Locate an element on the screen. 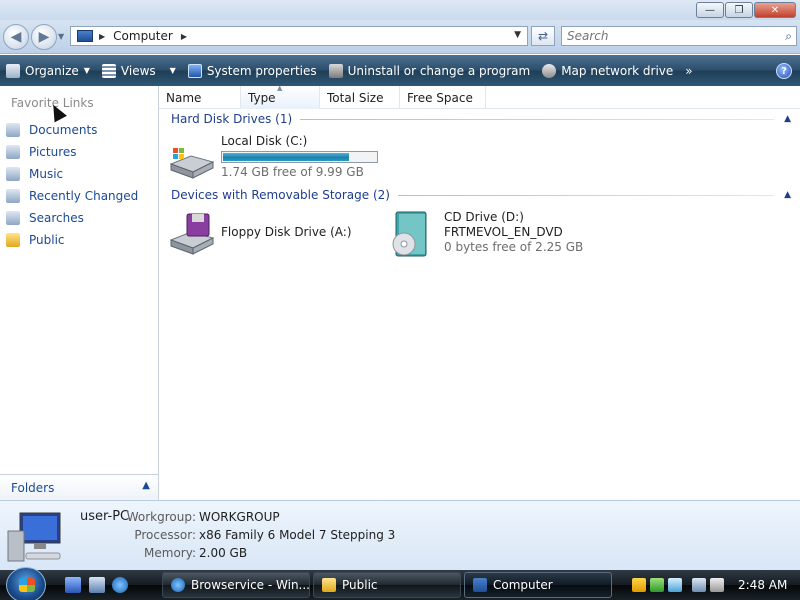  column-header-total-size: Total Size is located at coordinates (360, 97).